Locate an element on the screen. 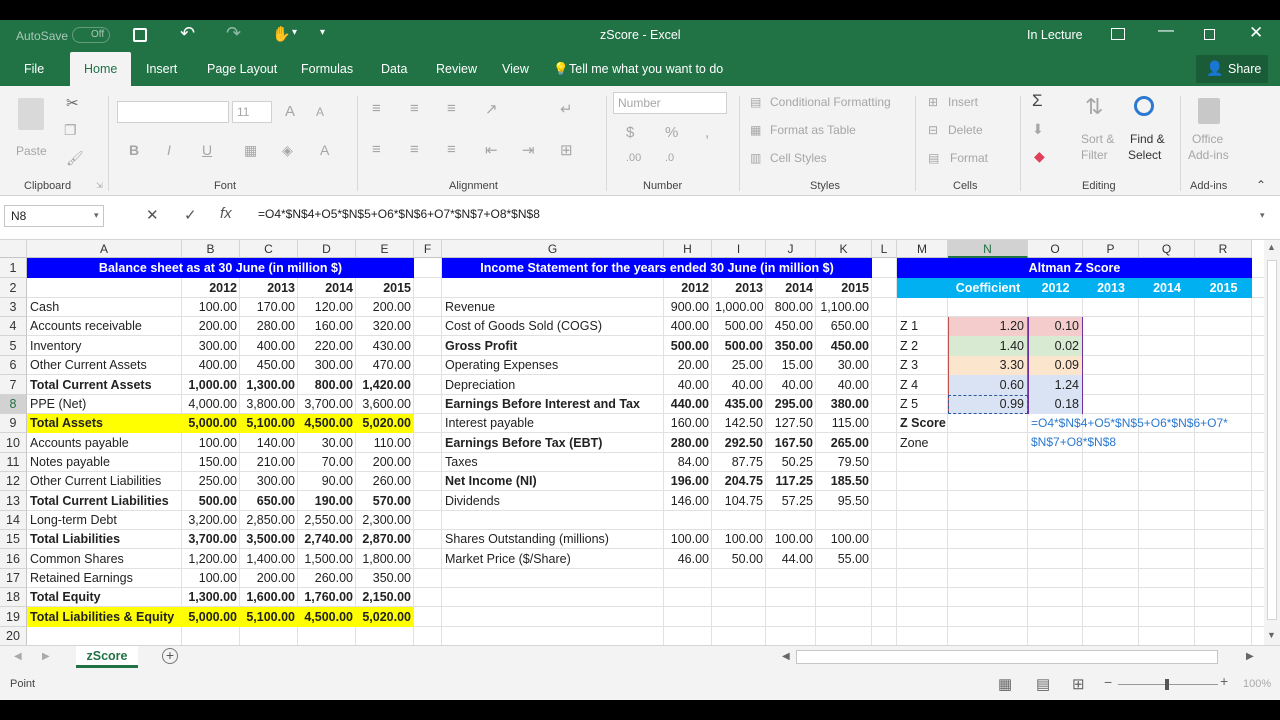 This screenshot has width=1280, height=720. row-header: 10 is located at coordinates (13, 443).